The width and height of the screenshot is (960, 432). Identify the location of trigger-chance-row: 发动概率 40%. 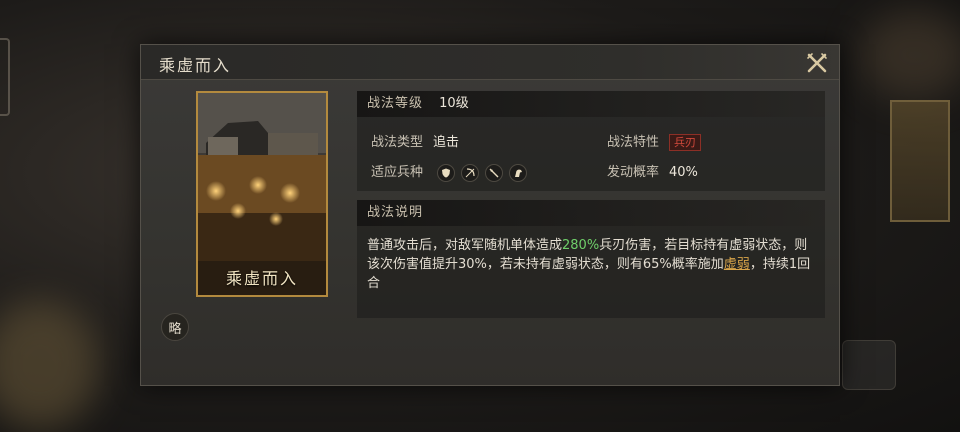
(652, 170).